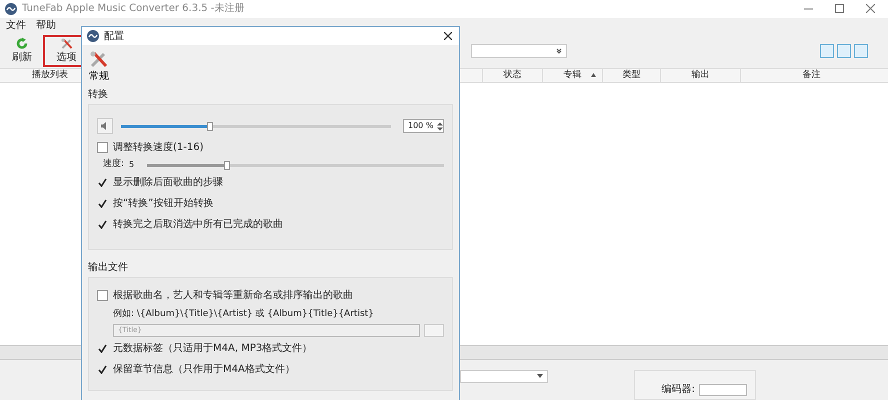 Image resolution: width=888 pixels, height=400 pixels. What do you see at coordinates (114, 37) in the screenshot?
I see `dialog-title: 配置` at bounding box center [114, 37].